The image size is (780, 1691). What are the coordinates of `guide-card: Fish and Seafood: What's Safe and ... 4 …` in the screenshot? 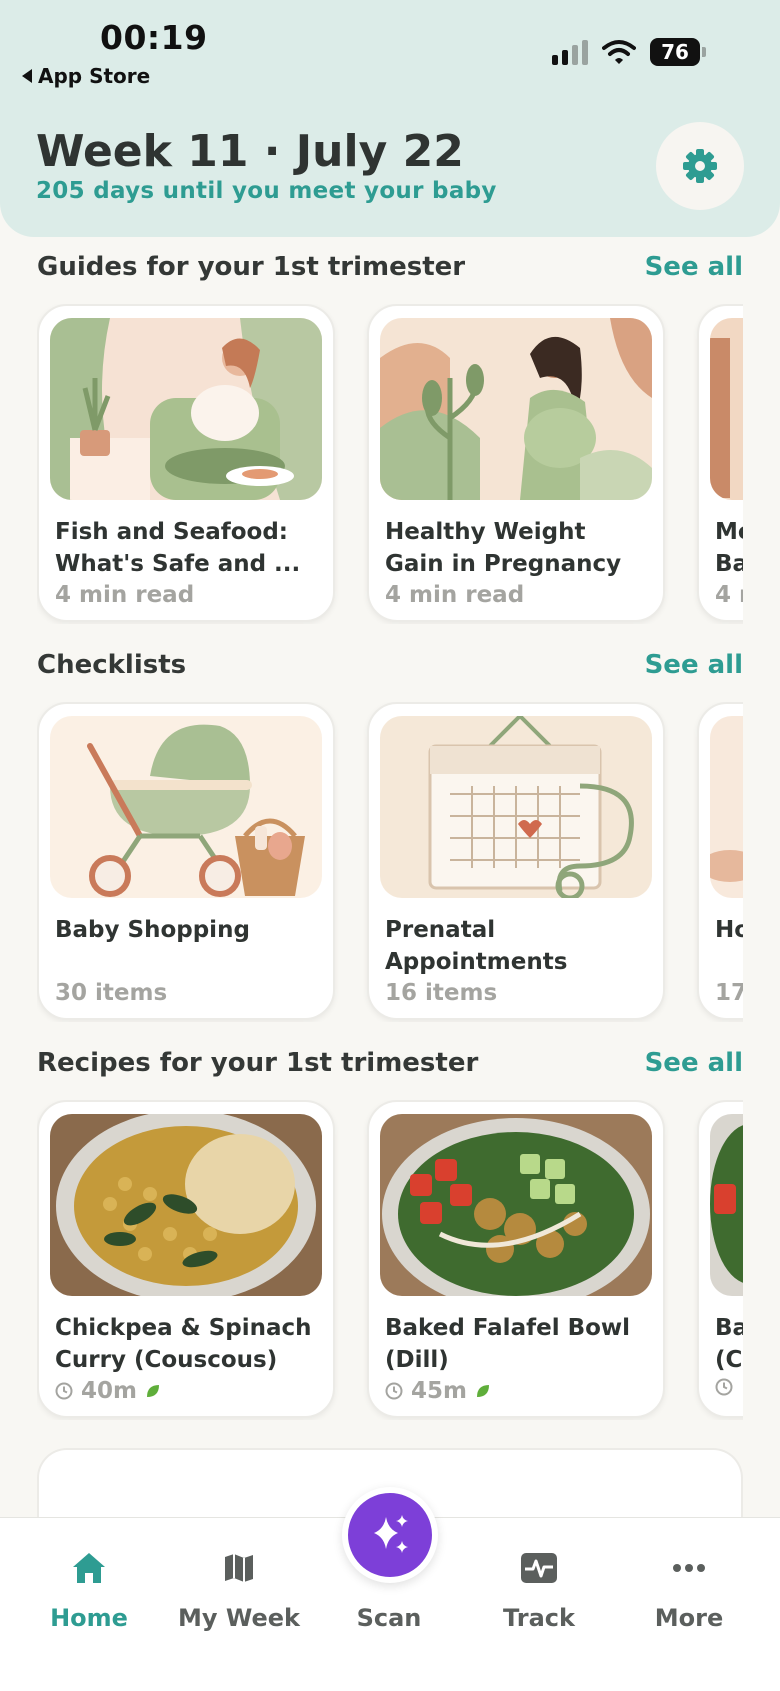 It's located at (186, 463).